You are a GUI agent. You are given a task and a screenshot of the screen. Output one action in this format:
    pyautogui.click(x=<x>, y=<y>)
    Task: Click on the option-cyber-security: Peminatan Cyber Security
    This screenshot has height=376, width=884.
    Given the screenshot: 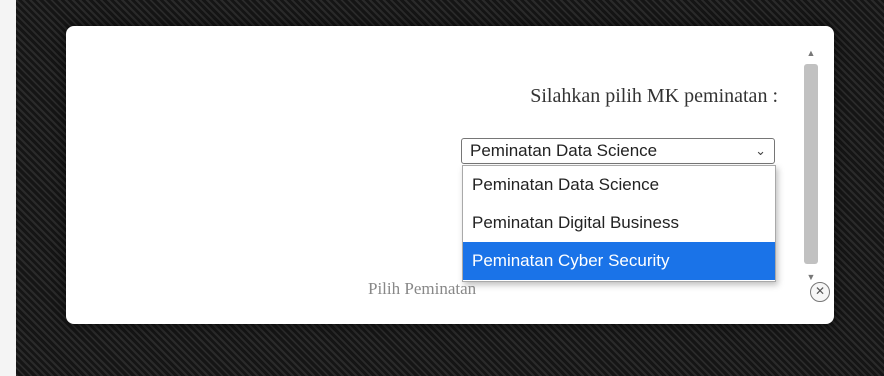 What is the action you would take?
    pyautogui.click(x=619, y=261)
    